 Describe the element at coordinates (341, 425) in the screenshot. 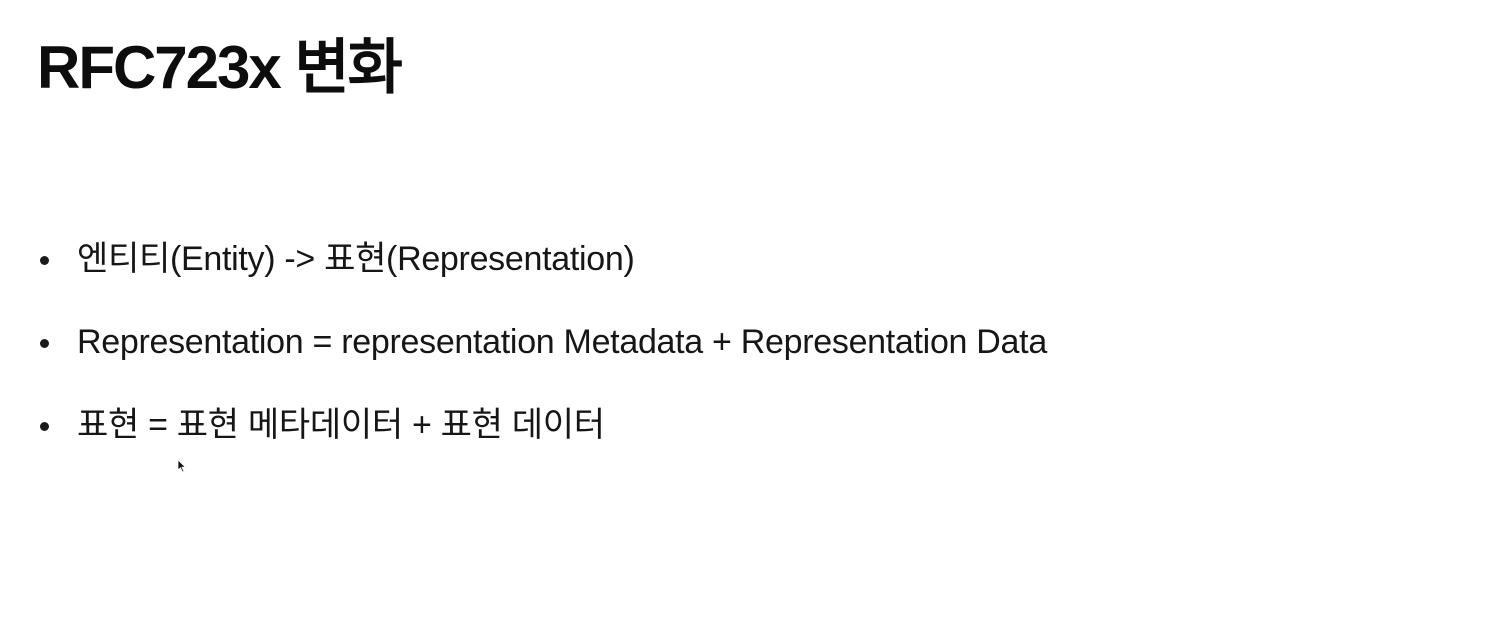

I see `bullet-text: 표현 = 표현 메타데이터 + 표현 데이터` at that location.